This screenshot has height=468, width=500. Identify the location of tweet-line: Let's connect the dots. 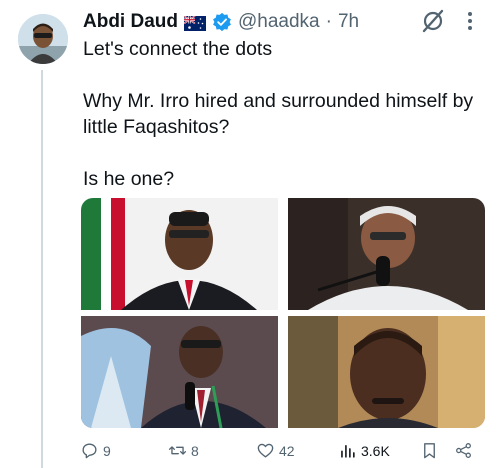
(178, 49).